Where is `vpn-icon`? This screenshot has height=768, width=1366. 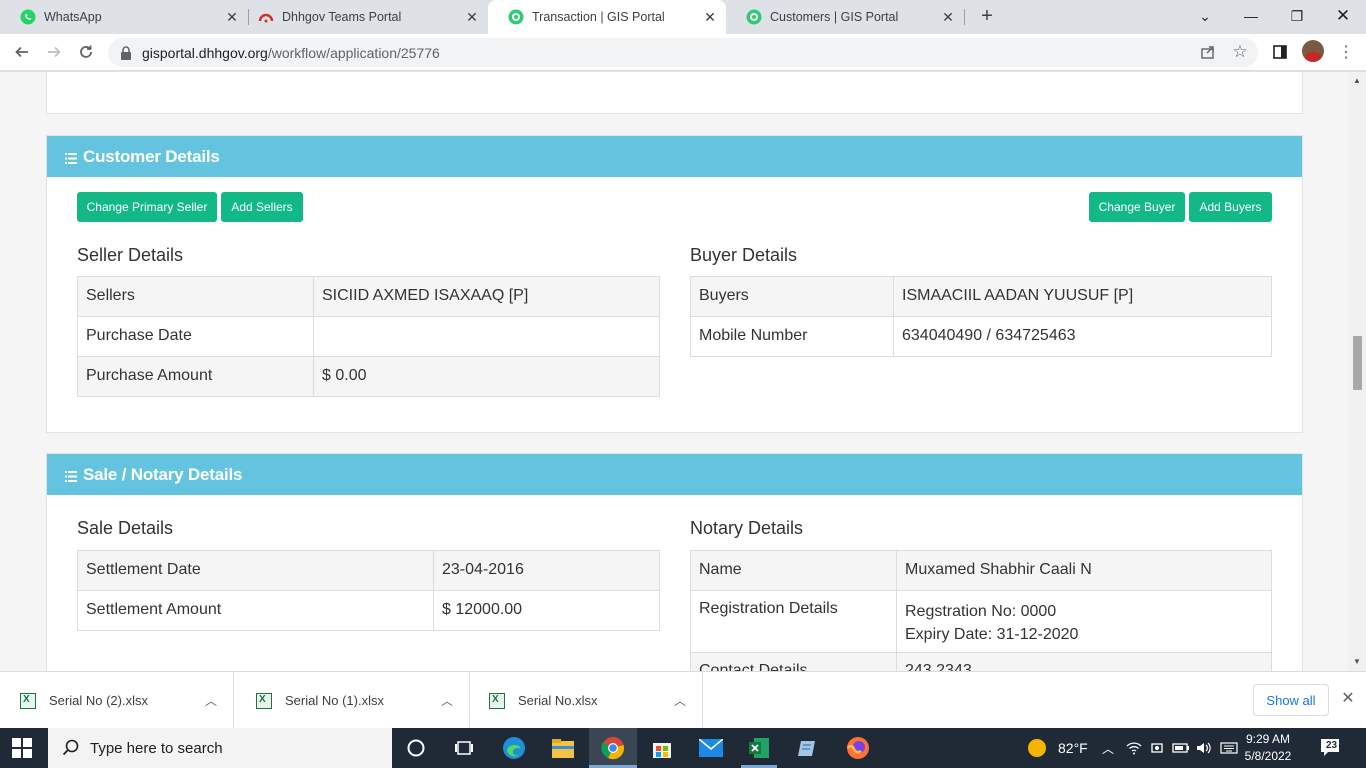 vpn-icon is located at coordinates (1157, 748).